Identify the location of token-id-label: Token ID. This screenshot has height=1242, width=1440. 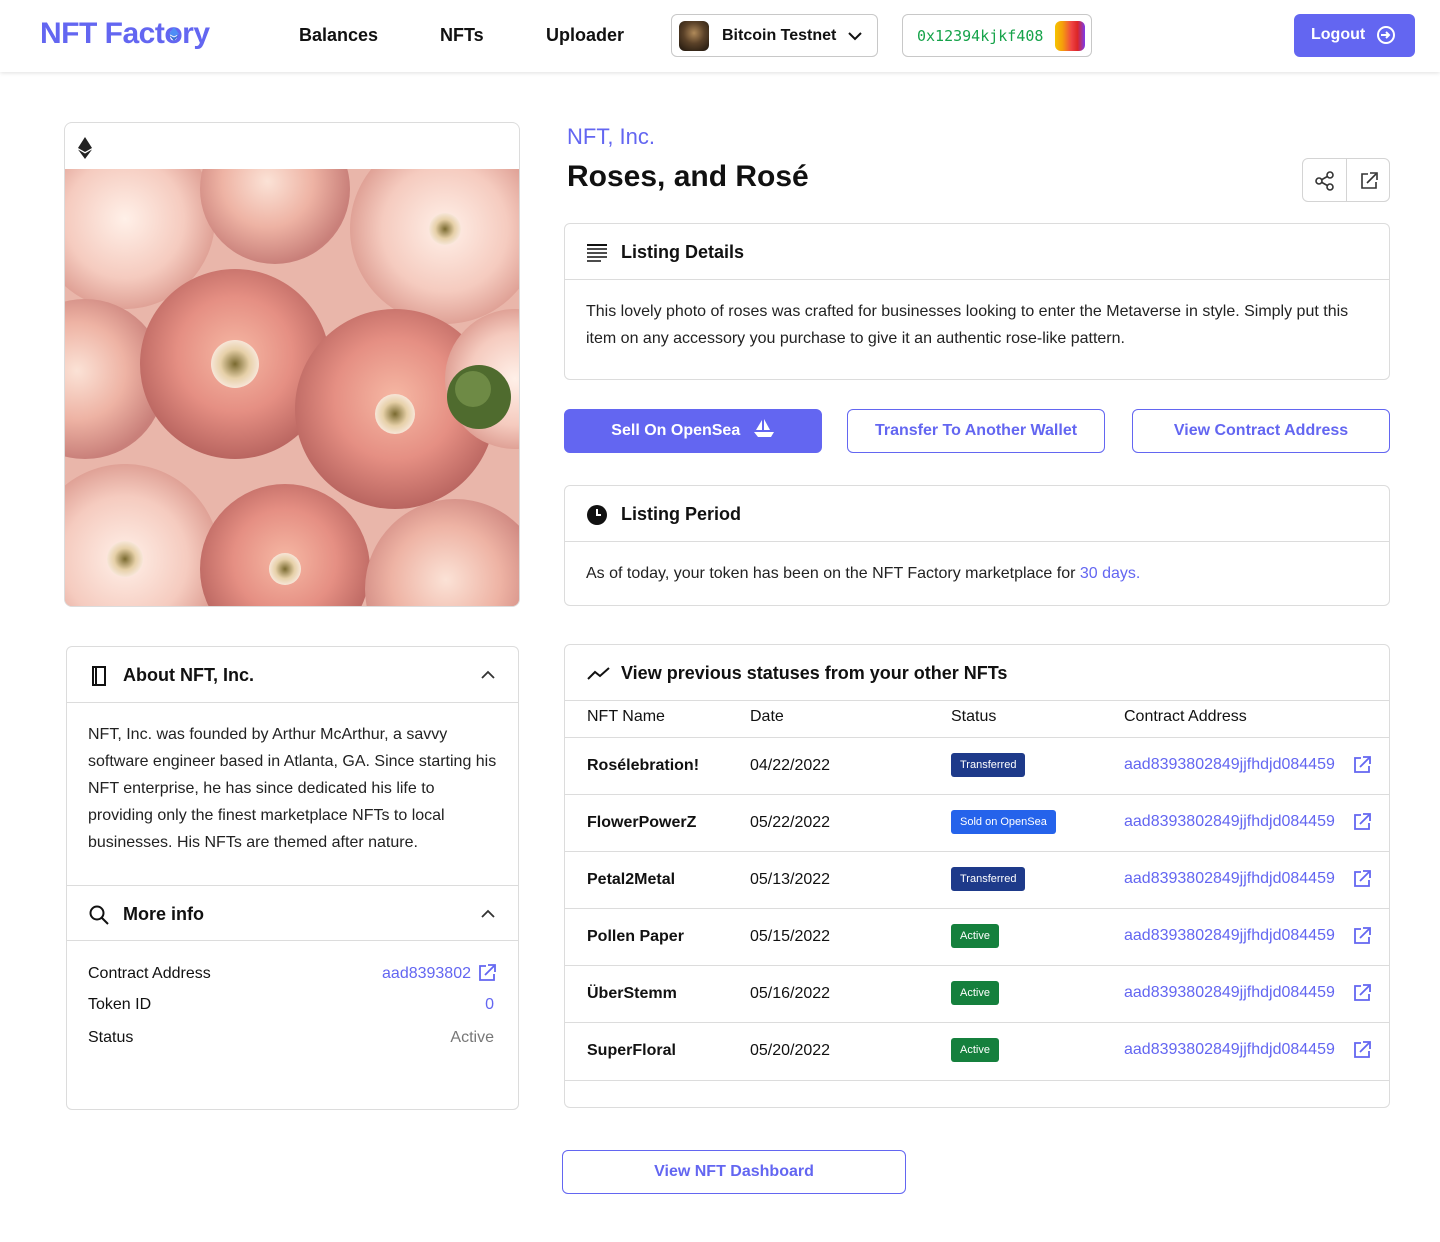
(120, 1004).